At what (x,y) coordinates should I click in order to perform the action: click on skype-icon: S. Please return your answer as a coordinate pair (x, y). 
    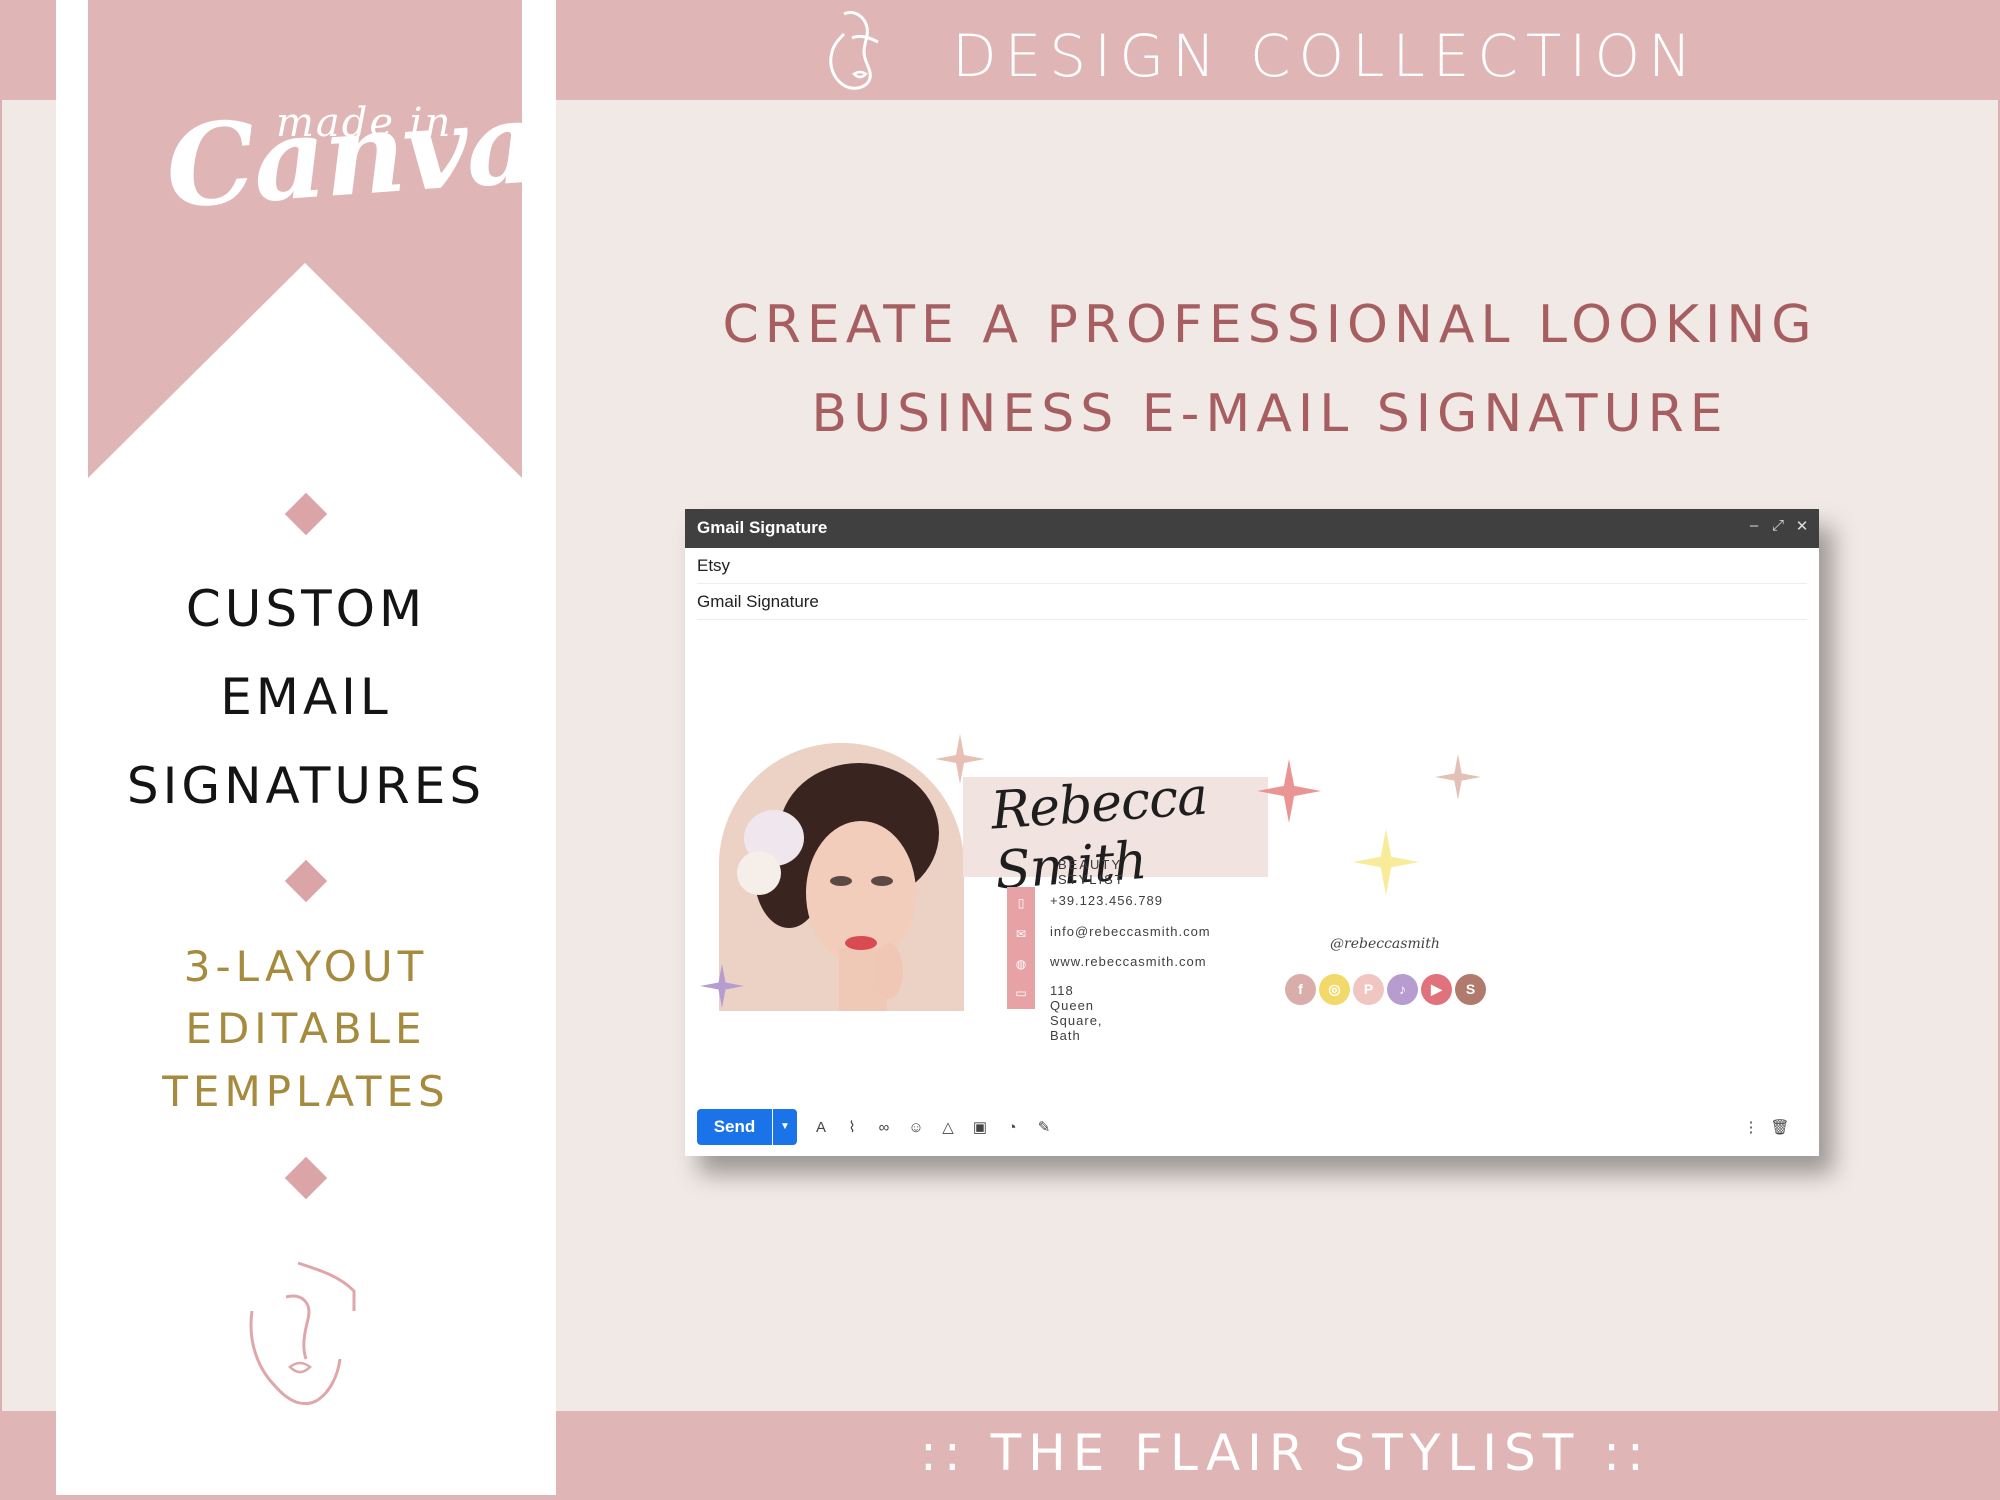
    Looking at the image, I should click on (1470, 989).